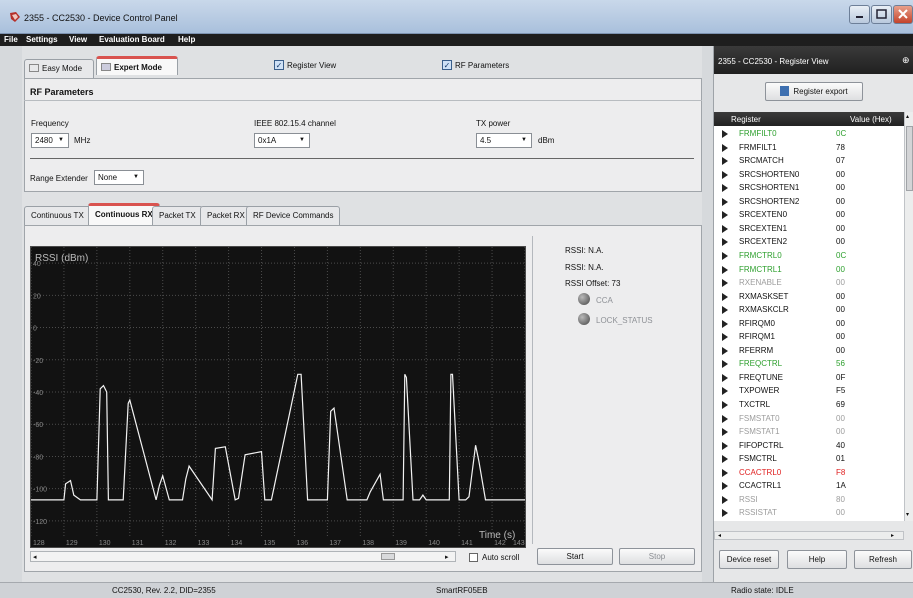 The image size is (913, 598). What do you see at coordinates (907, 116) in the screenshot?
I see `scroll-up-icon: ▴` at bounding box center [907, 116].